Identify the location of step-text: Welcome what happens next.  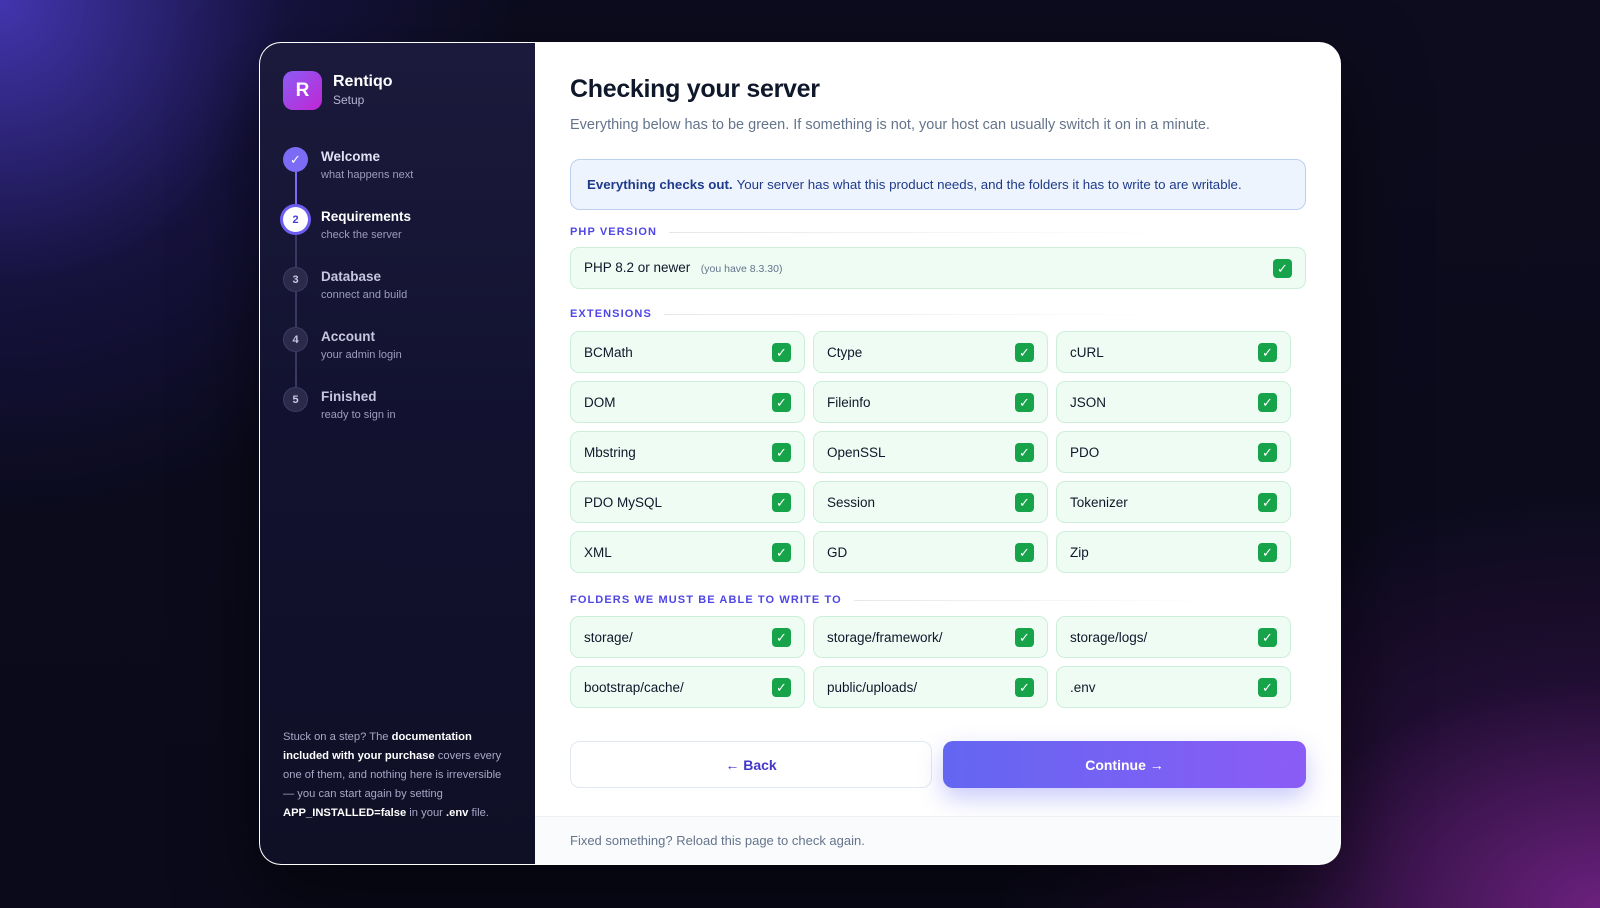
(367, 177).